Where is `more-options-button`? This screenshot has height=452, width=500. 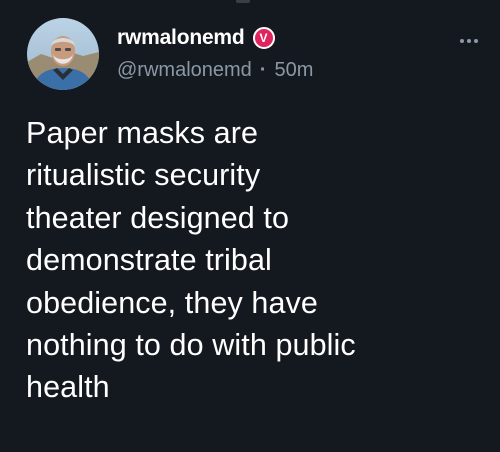 more-options-button is located at coordinates (469, 41).